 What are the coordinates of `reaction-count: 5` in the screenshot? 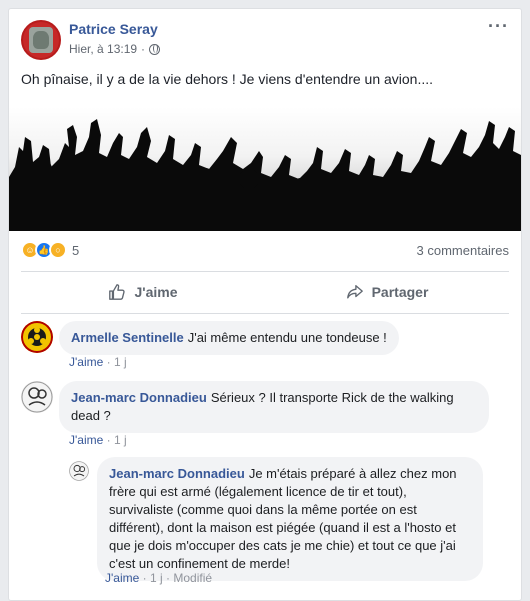 It's located at (76, 250).